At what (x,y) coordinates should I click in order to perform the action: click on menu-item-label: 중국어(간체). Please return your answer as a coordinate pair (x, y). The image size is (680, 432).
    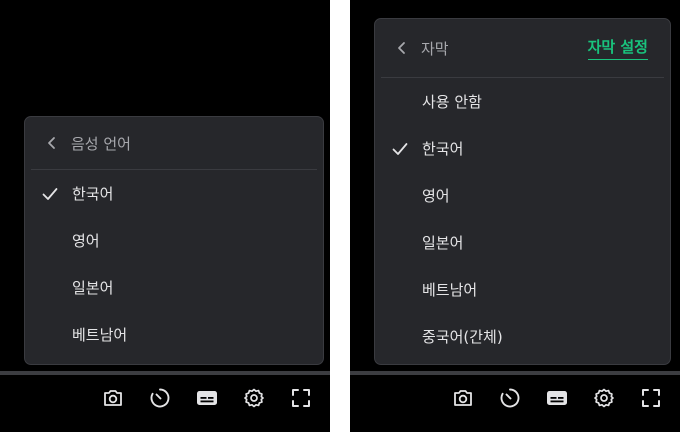
    Looking at the image, I should click on (462, 337).